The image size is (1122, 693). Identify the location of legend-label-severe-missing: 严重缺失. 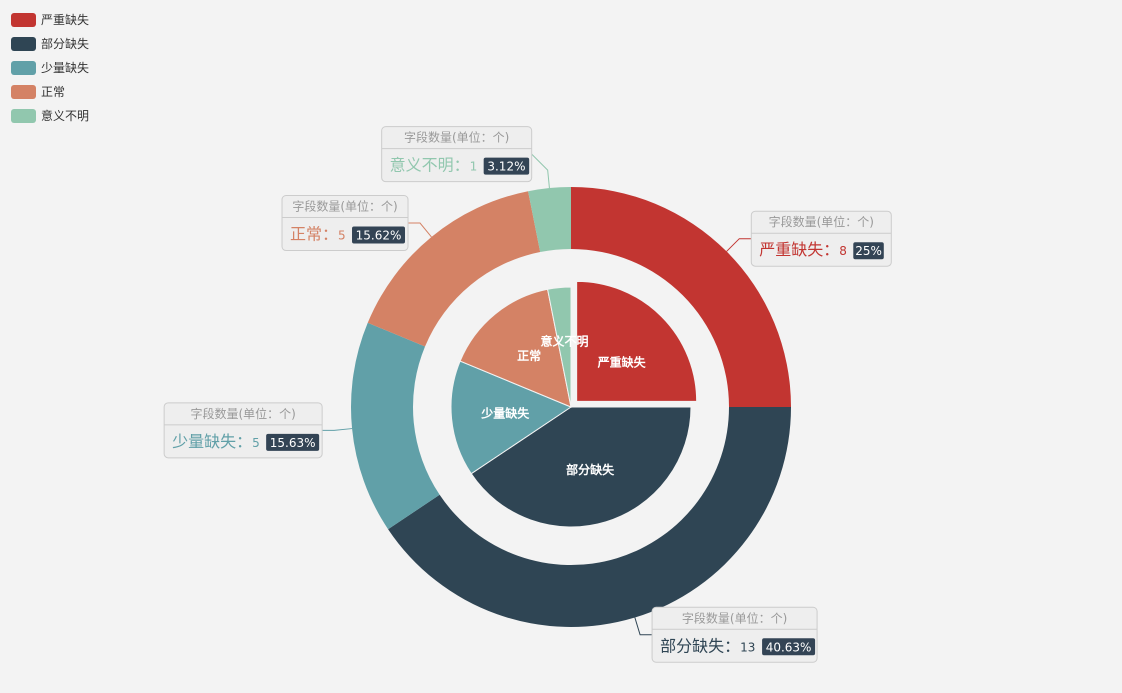
(65, 19).